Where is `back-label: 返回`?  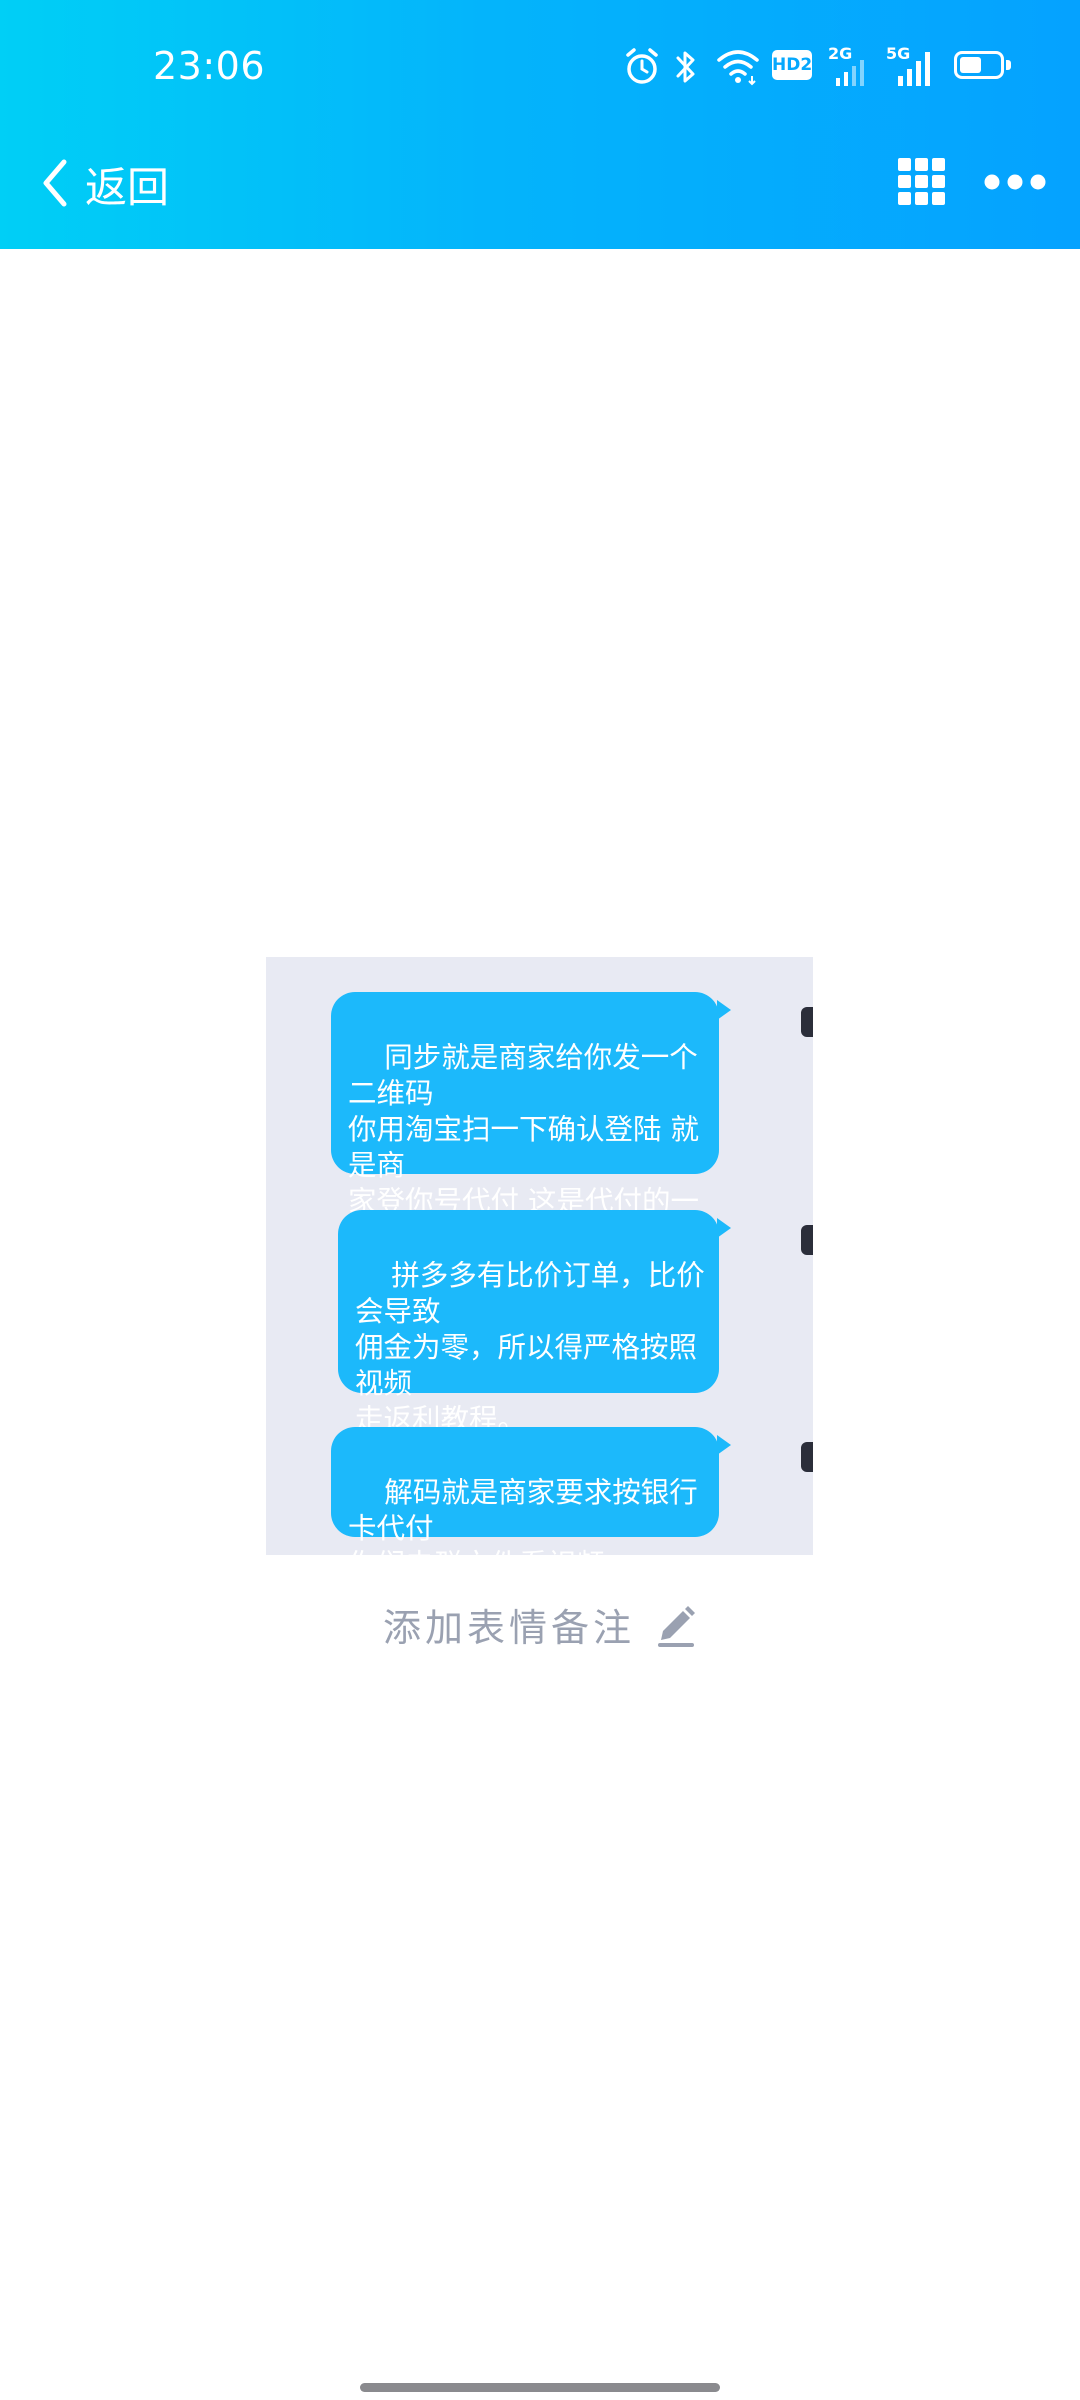 back-label: 返回 is located at coordinates (127, 187).